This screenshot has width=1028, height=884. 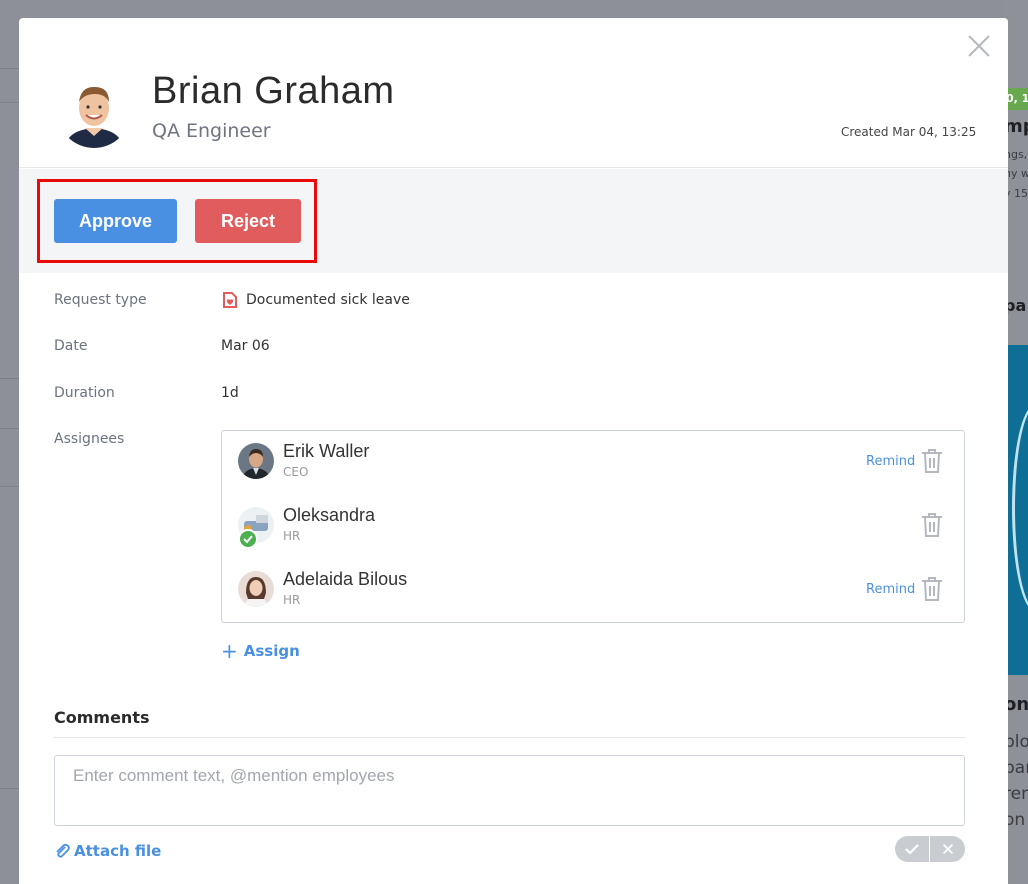 I want to click on duration-label: Duration, so click(x=84, y=393).